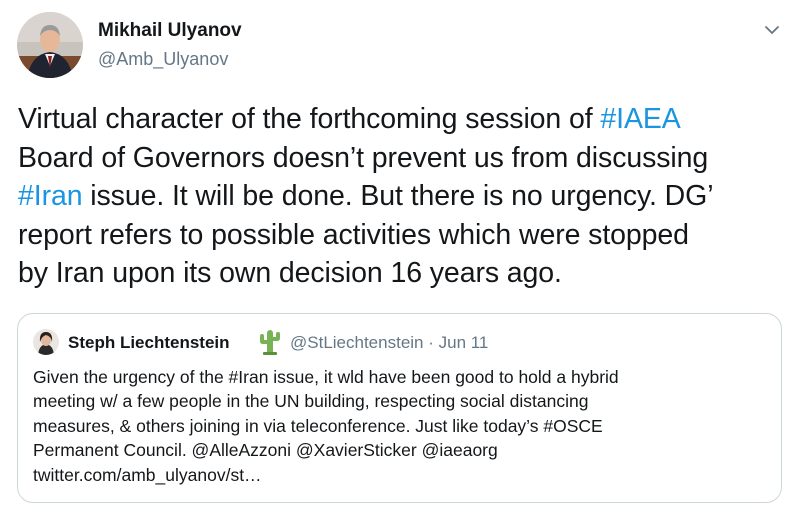 The image size is (801, 521). Describe the element at coordinates (163, 59) in the screenshot. I see `author-handle: @Amb_Ulyanov` at that location.